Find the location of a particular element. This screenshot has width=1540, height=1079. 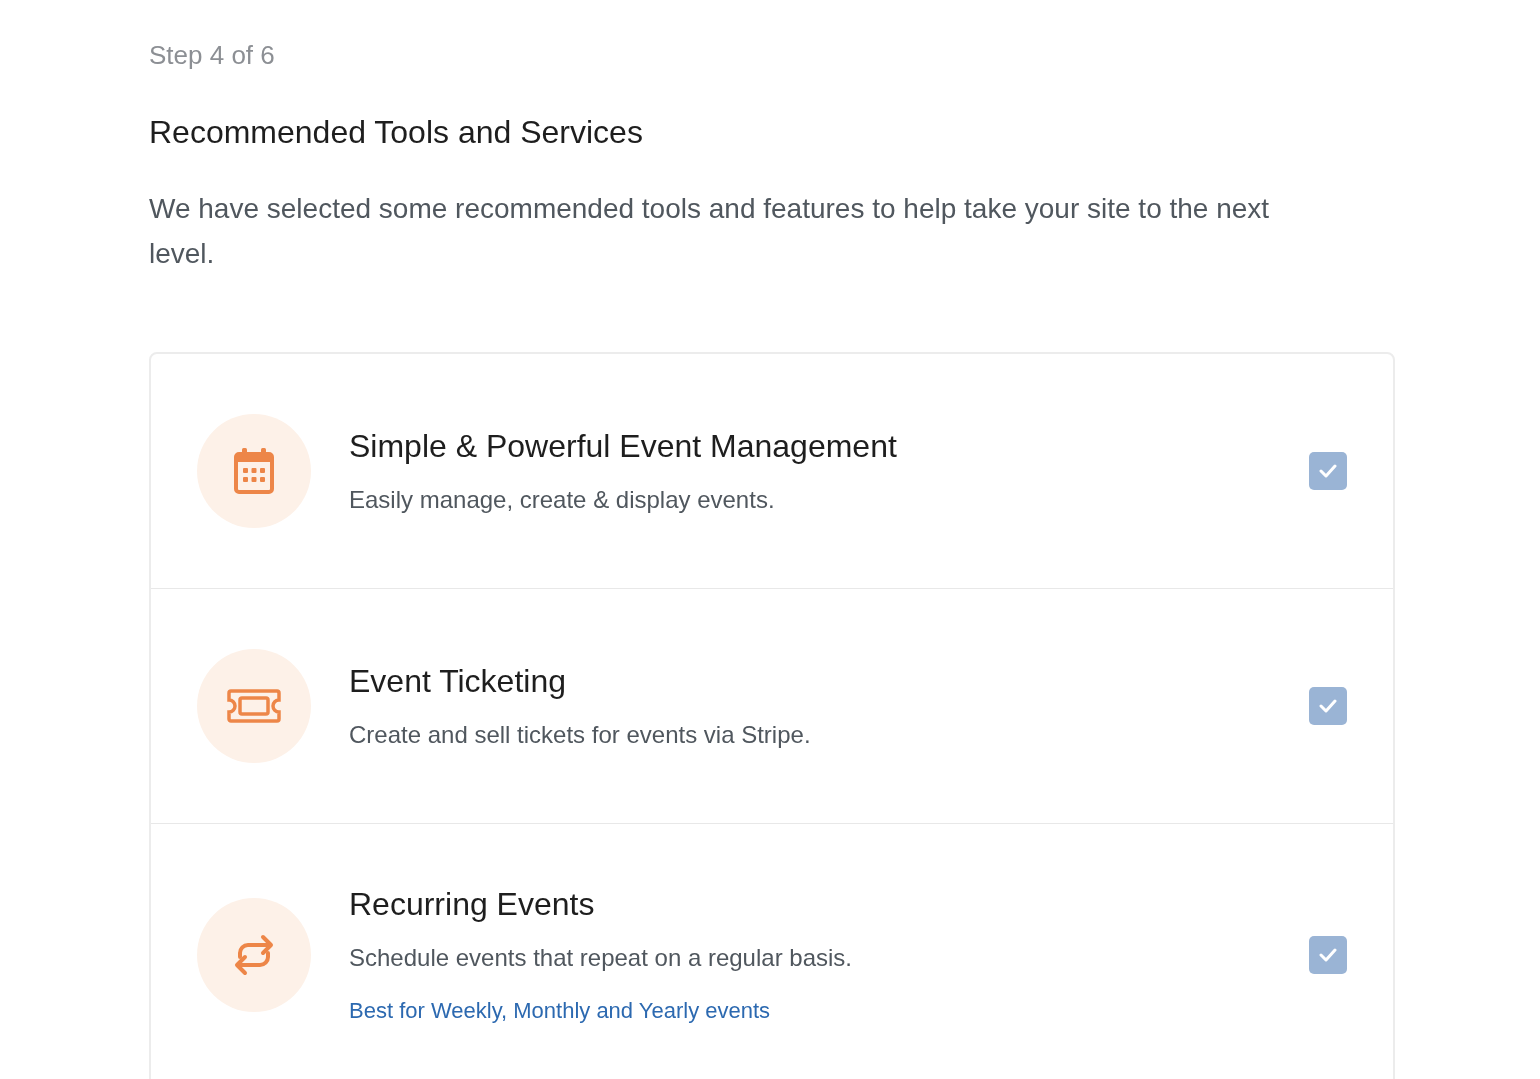

intro-text: We have selected some recommended tools and features to help take your site to the next level. is located at coordinates (710, 231).